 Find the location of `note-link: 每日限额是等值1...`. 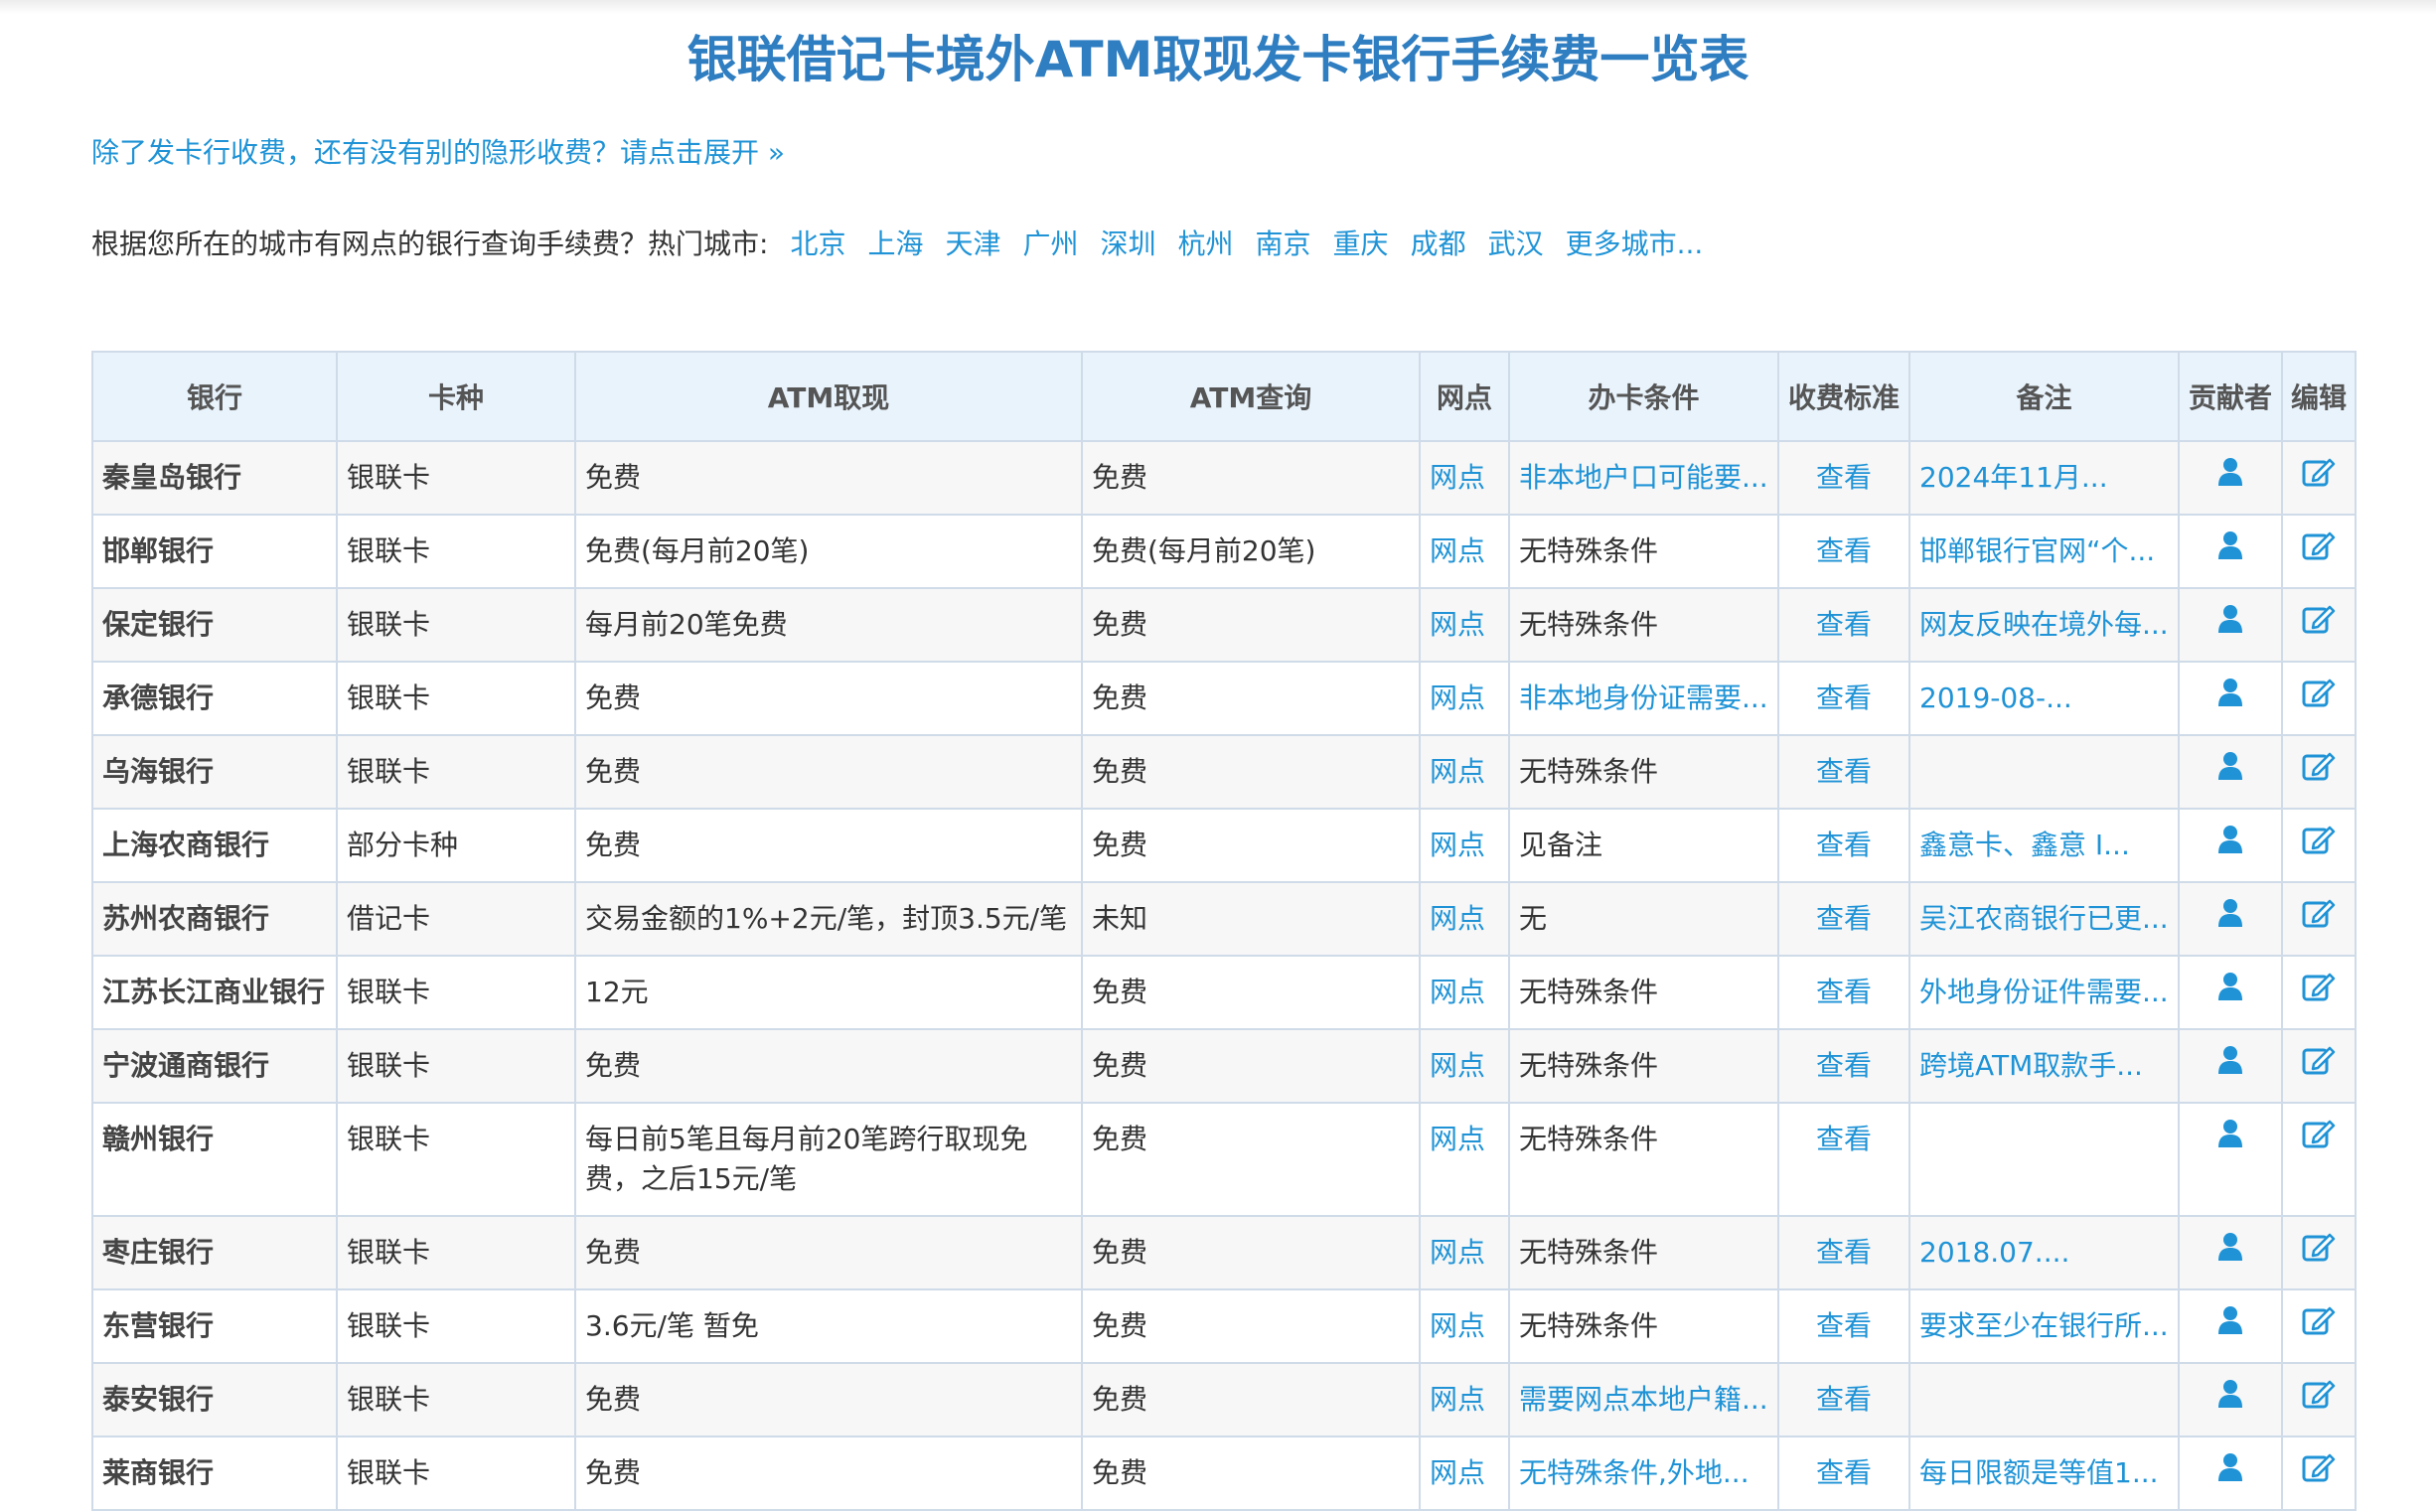

note-link: 每日限额是等值1... is located at coordinates (2044, 1473).